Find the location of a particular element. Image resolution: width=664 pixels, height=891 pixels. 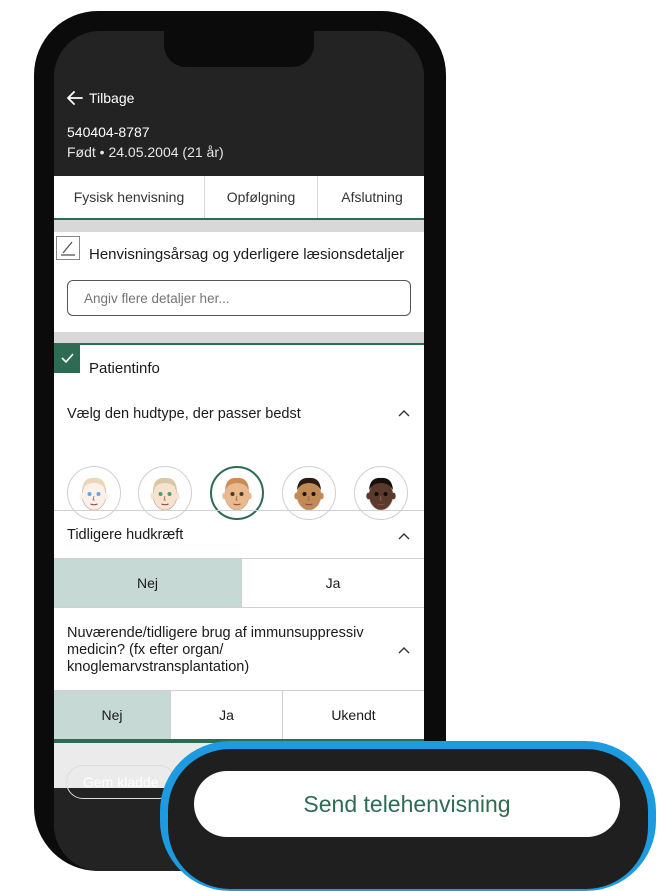

skin-cancer-option-no: Nej is located at coordinates (148, 583).